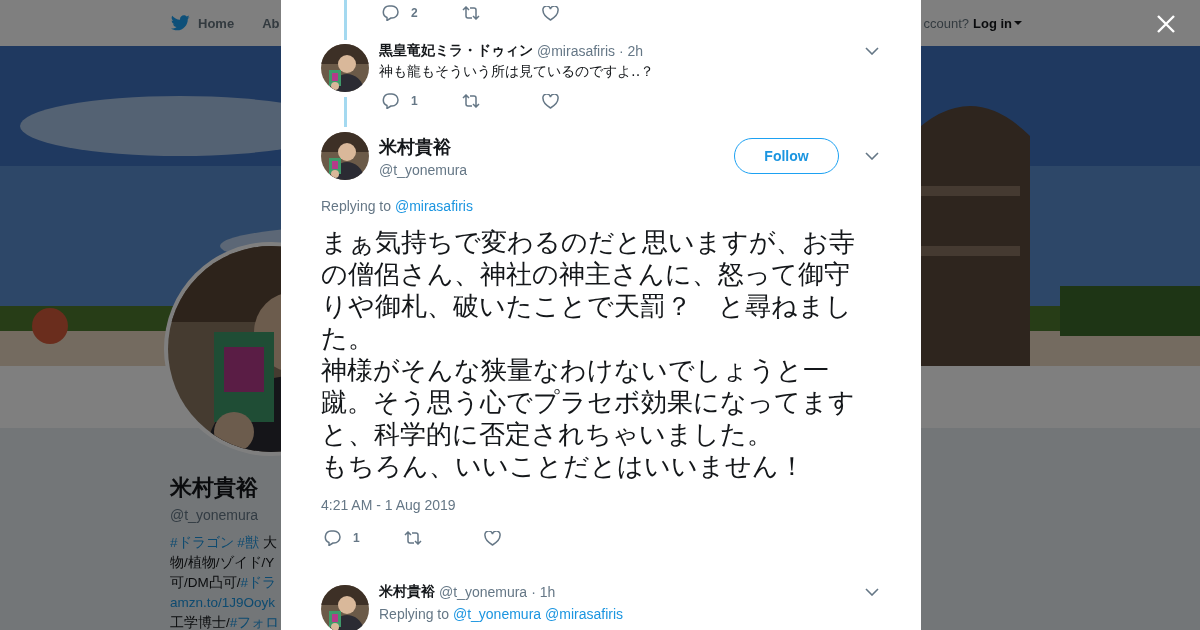 Image resolution: width=1200 pixels, height=630 pixels. What do you see at coordinates (1166, 24) in the screenshot?
I see `close-icon` at bounding box center [1166, 24].